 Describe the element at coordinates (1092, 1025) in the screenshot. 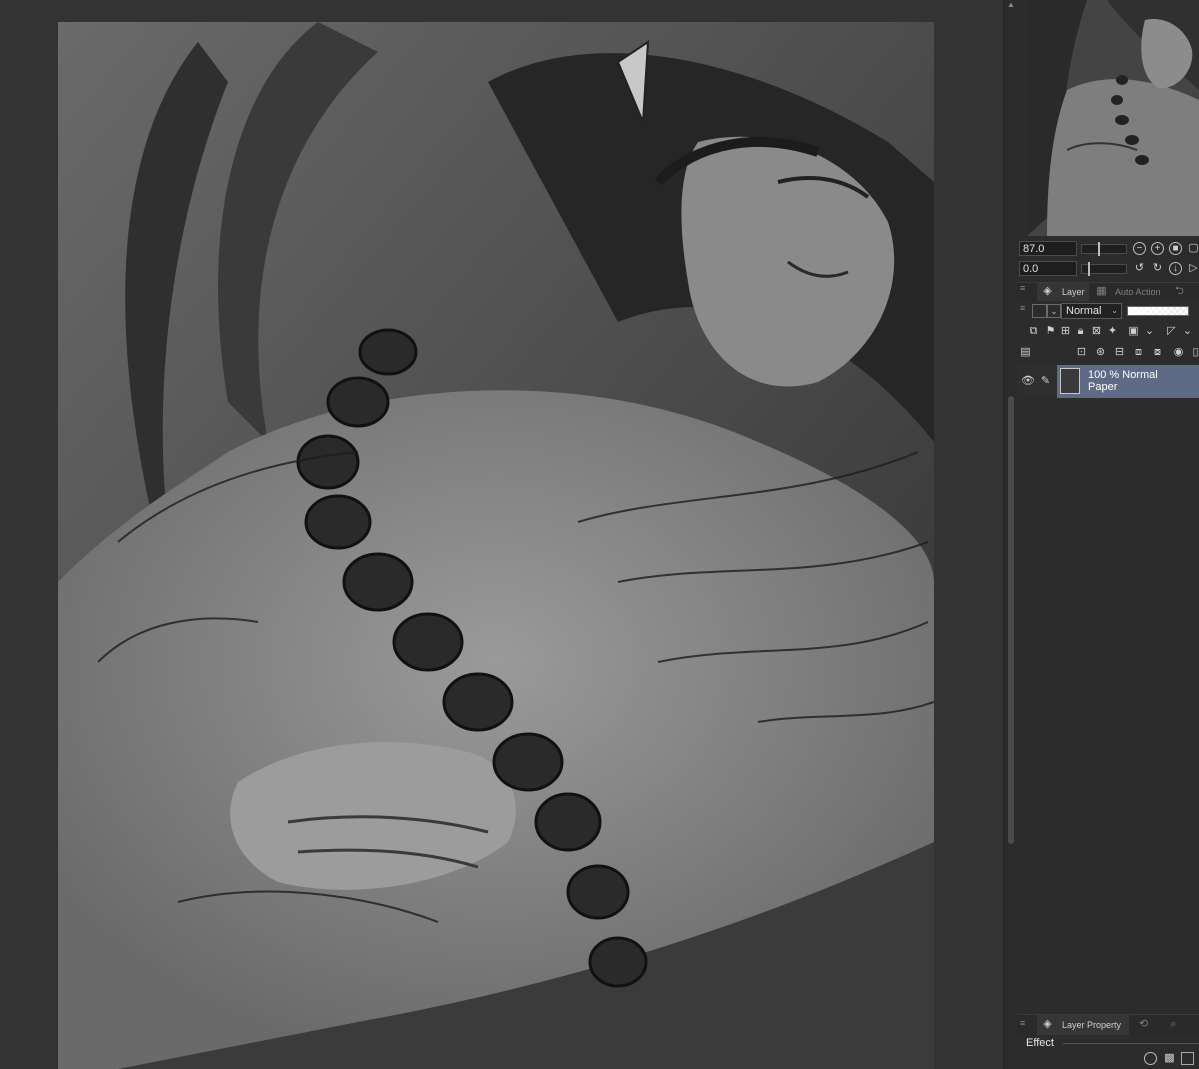

I see `tab-layer-property-label: Layer Property` at that location.